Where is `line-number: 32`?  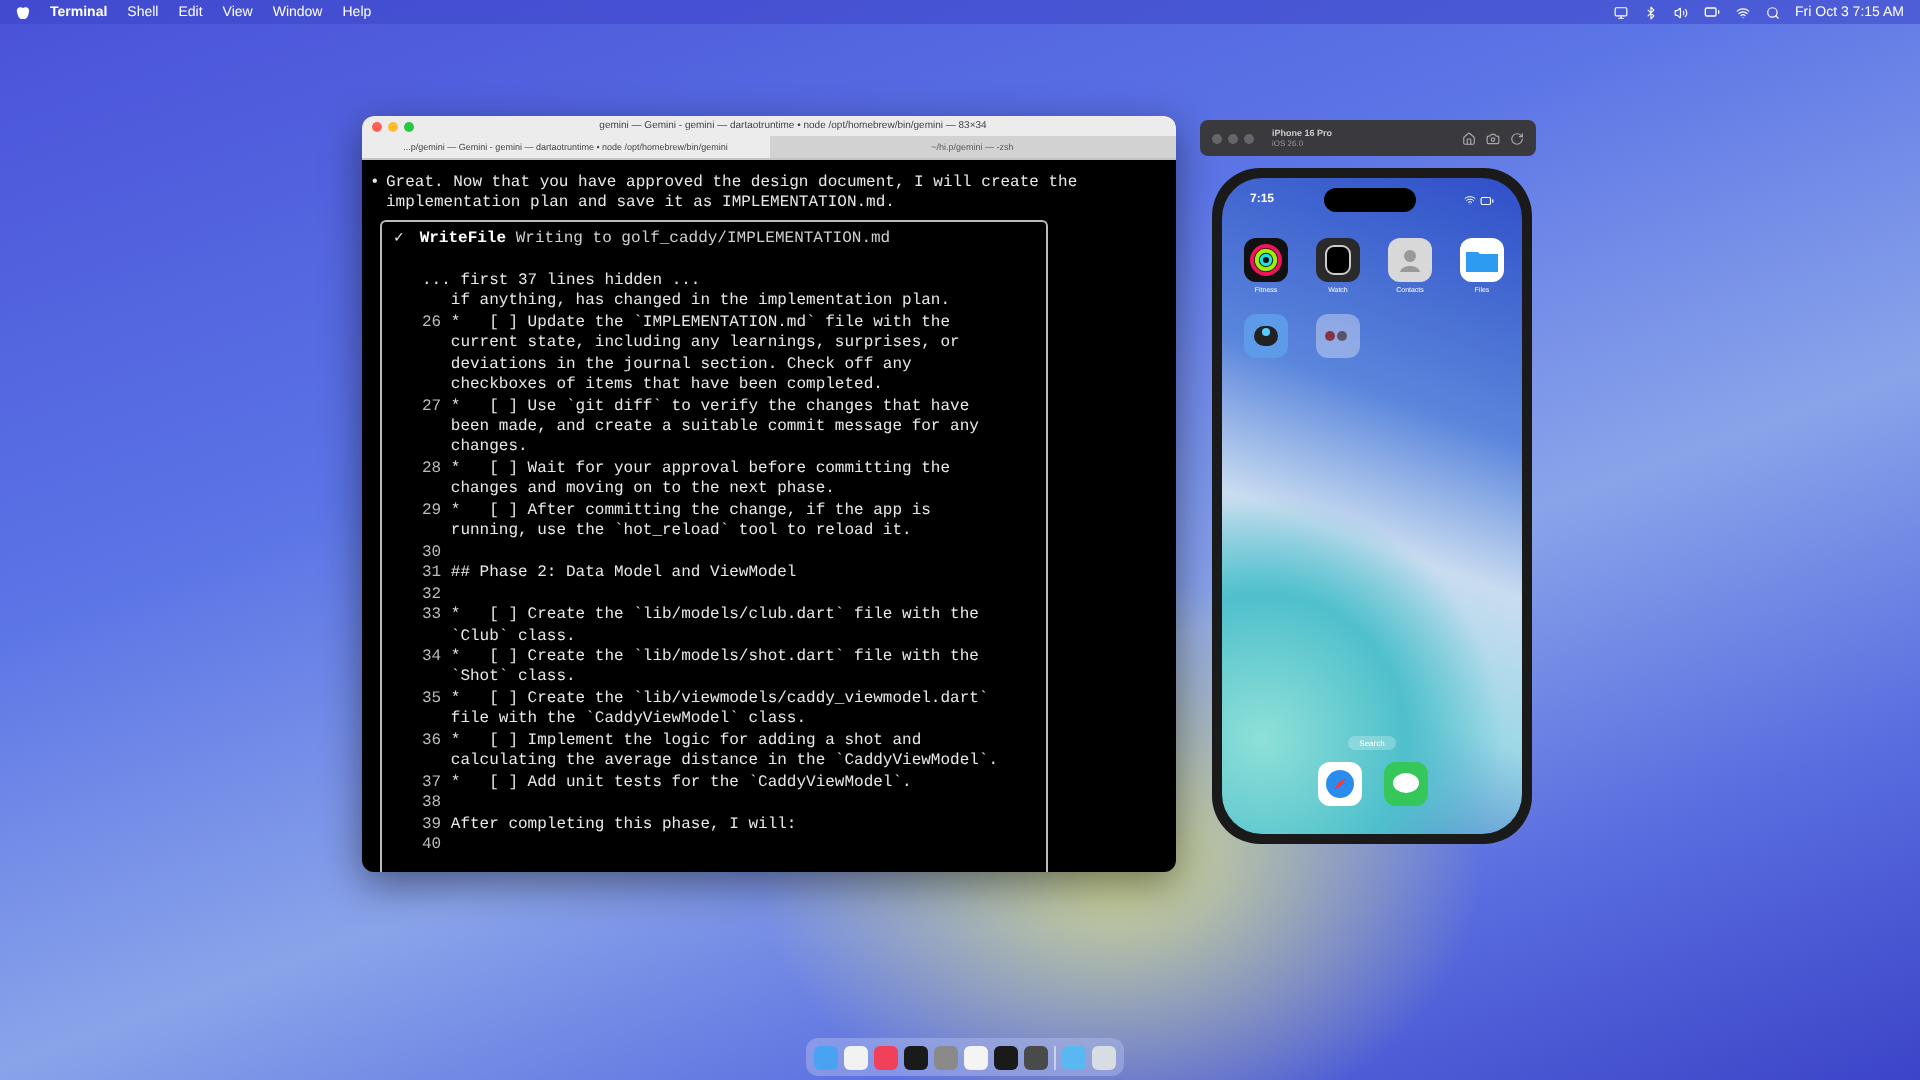 line-number: 32 is located at coordinates (433, 596).